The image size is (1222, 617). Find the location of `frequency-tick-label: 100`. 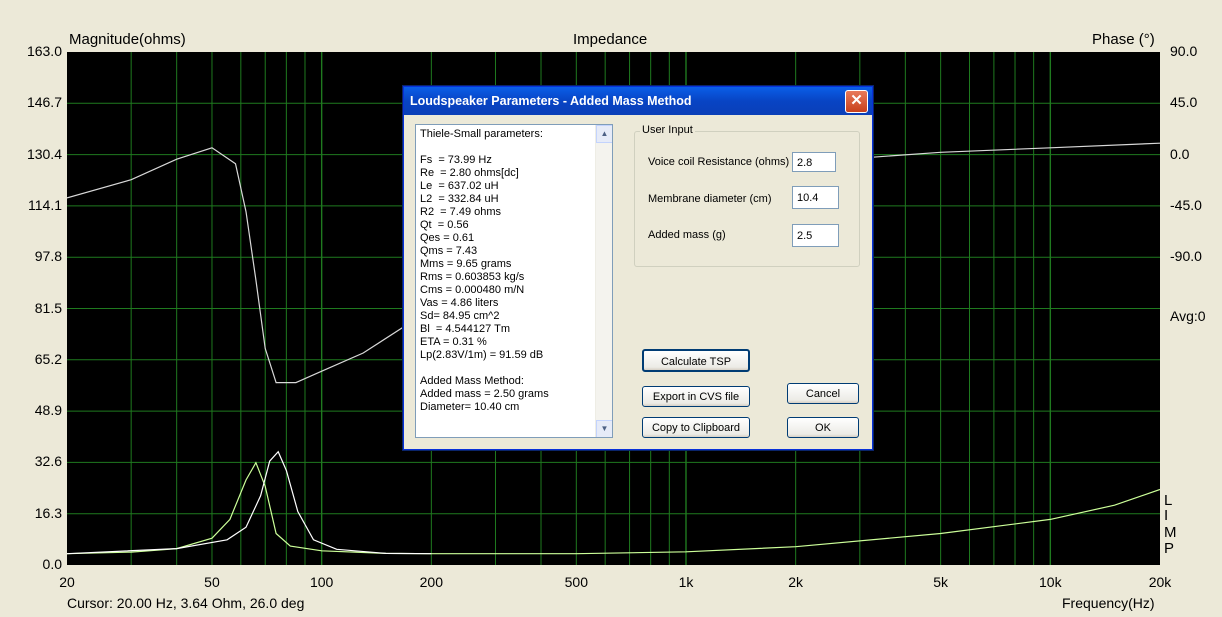

frequency-tick-label: 100 is located at coordinates (321, 582).